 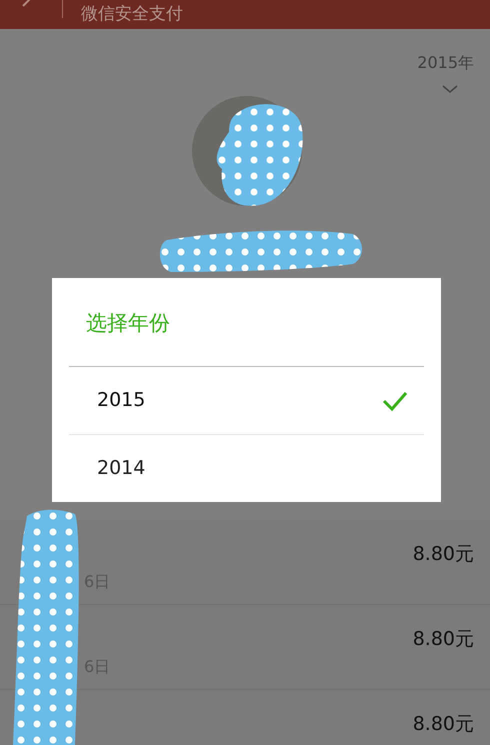 What do you see at coordinates (128, 323) in the screenshot?
I see `dialog-title: 选择年份` at bounding box center [128, 323].